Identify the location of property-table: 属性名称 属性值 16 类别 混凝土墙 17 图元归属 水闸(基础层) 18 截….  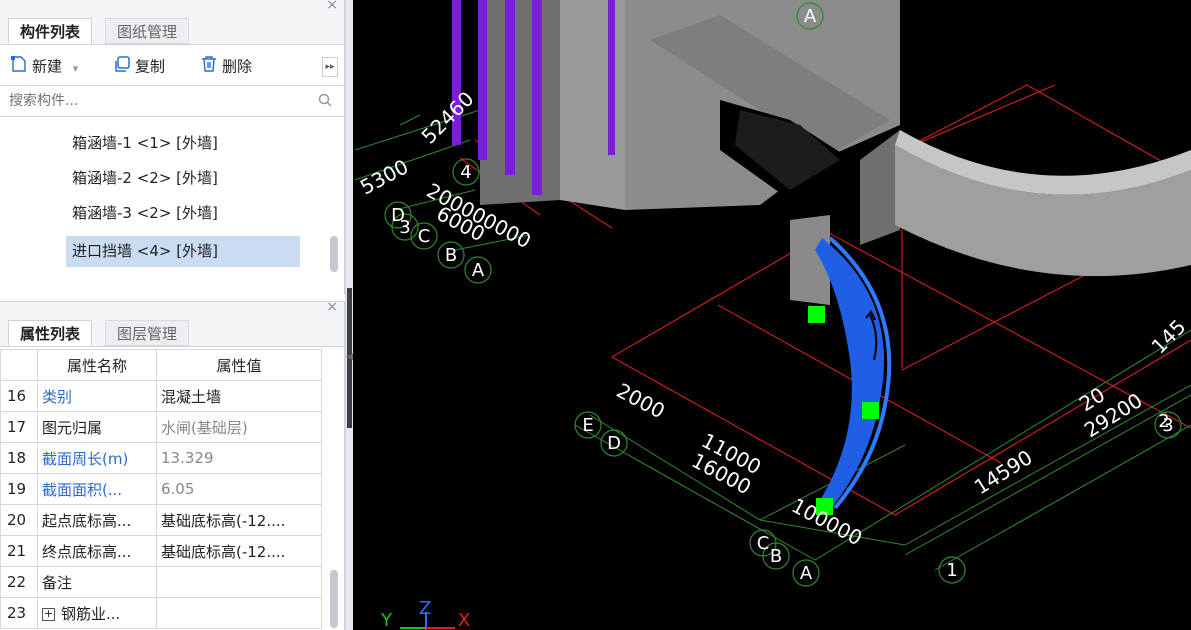
(161, 489).